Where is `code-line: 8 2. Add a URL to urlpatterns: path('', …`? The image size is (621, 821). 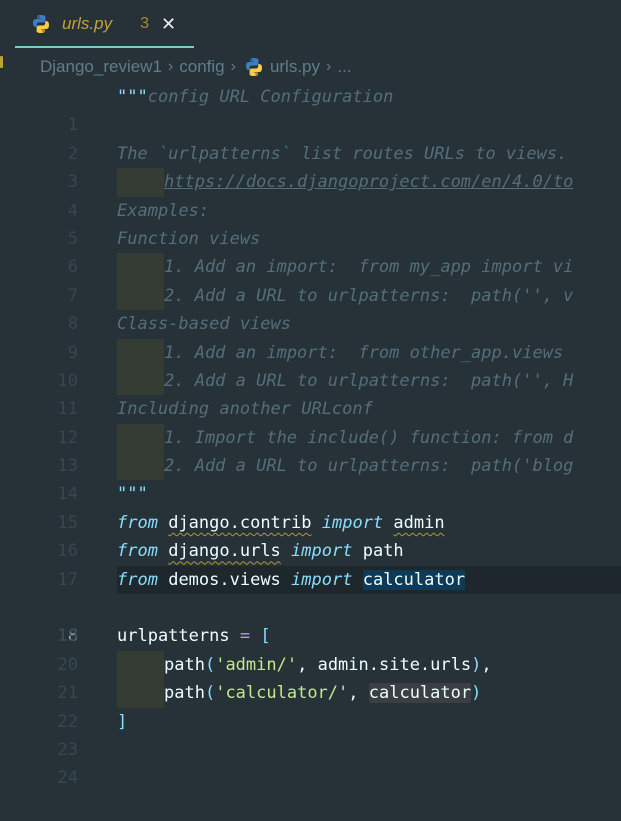
code-line: 8 2. Add a URL to urlpatterns: path('', … is located at coordinates (310, 307).